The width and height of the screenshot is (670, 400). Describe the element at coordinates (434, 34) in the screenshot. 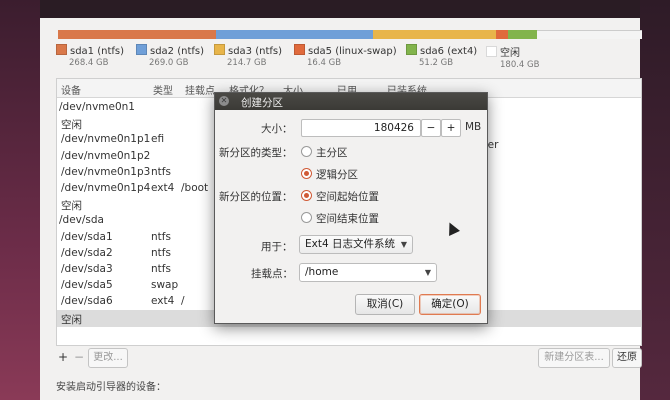

I see `partition-segment-sda3` at that location.